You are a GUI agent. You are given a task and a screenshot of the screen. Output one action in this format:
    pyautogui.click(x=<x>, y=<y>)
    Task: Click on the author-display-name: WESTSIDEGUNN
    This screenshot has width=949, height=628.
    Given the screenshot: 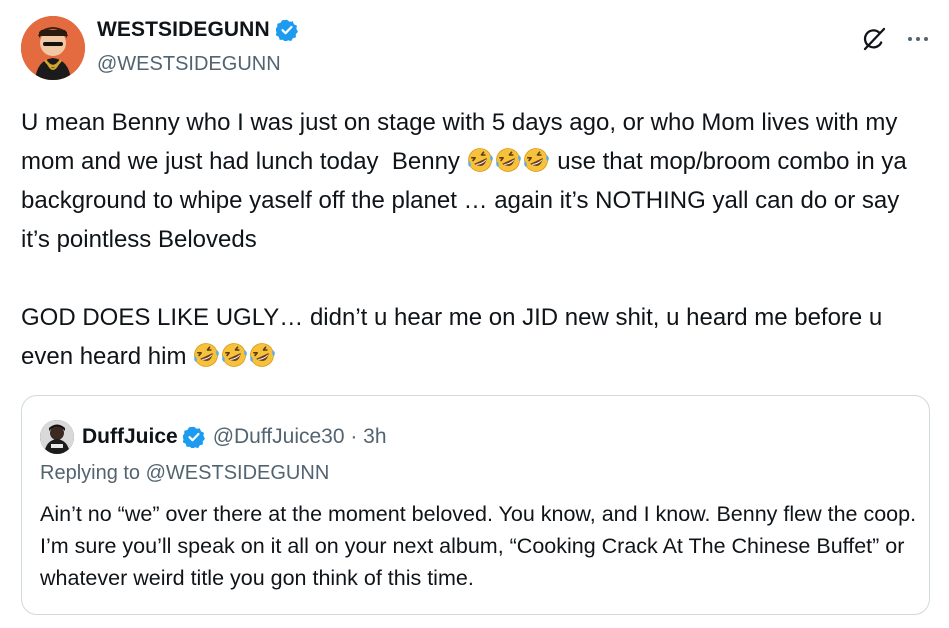 What is the action you would take?
    pyautogui.click(x=183, y=30)
    